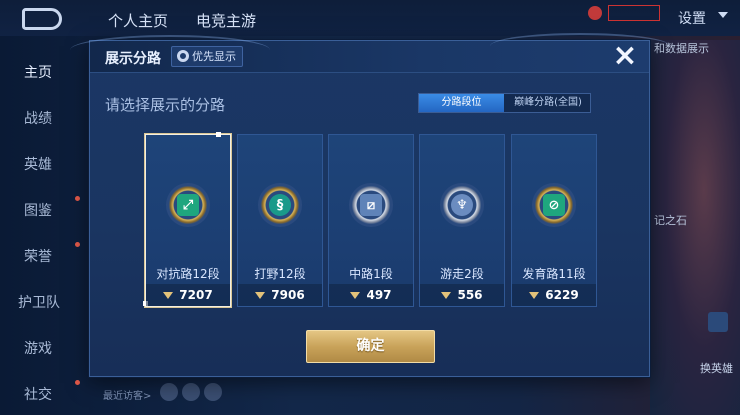  I want to click on sword-shield-icon: ⤢, so click(188, 205).